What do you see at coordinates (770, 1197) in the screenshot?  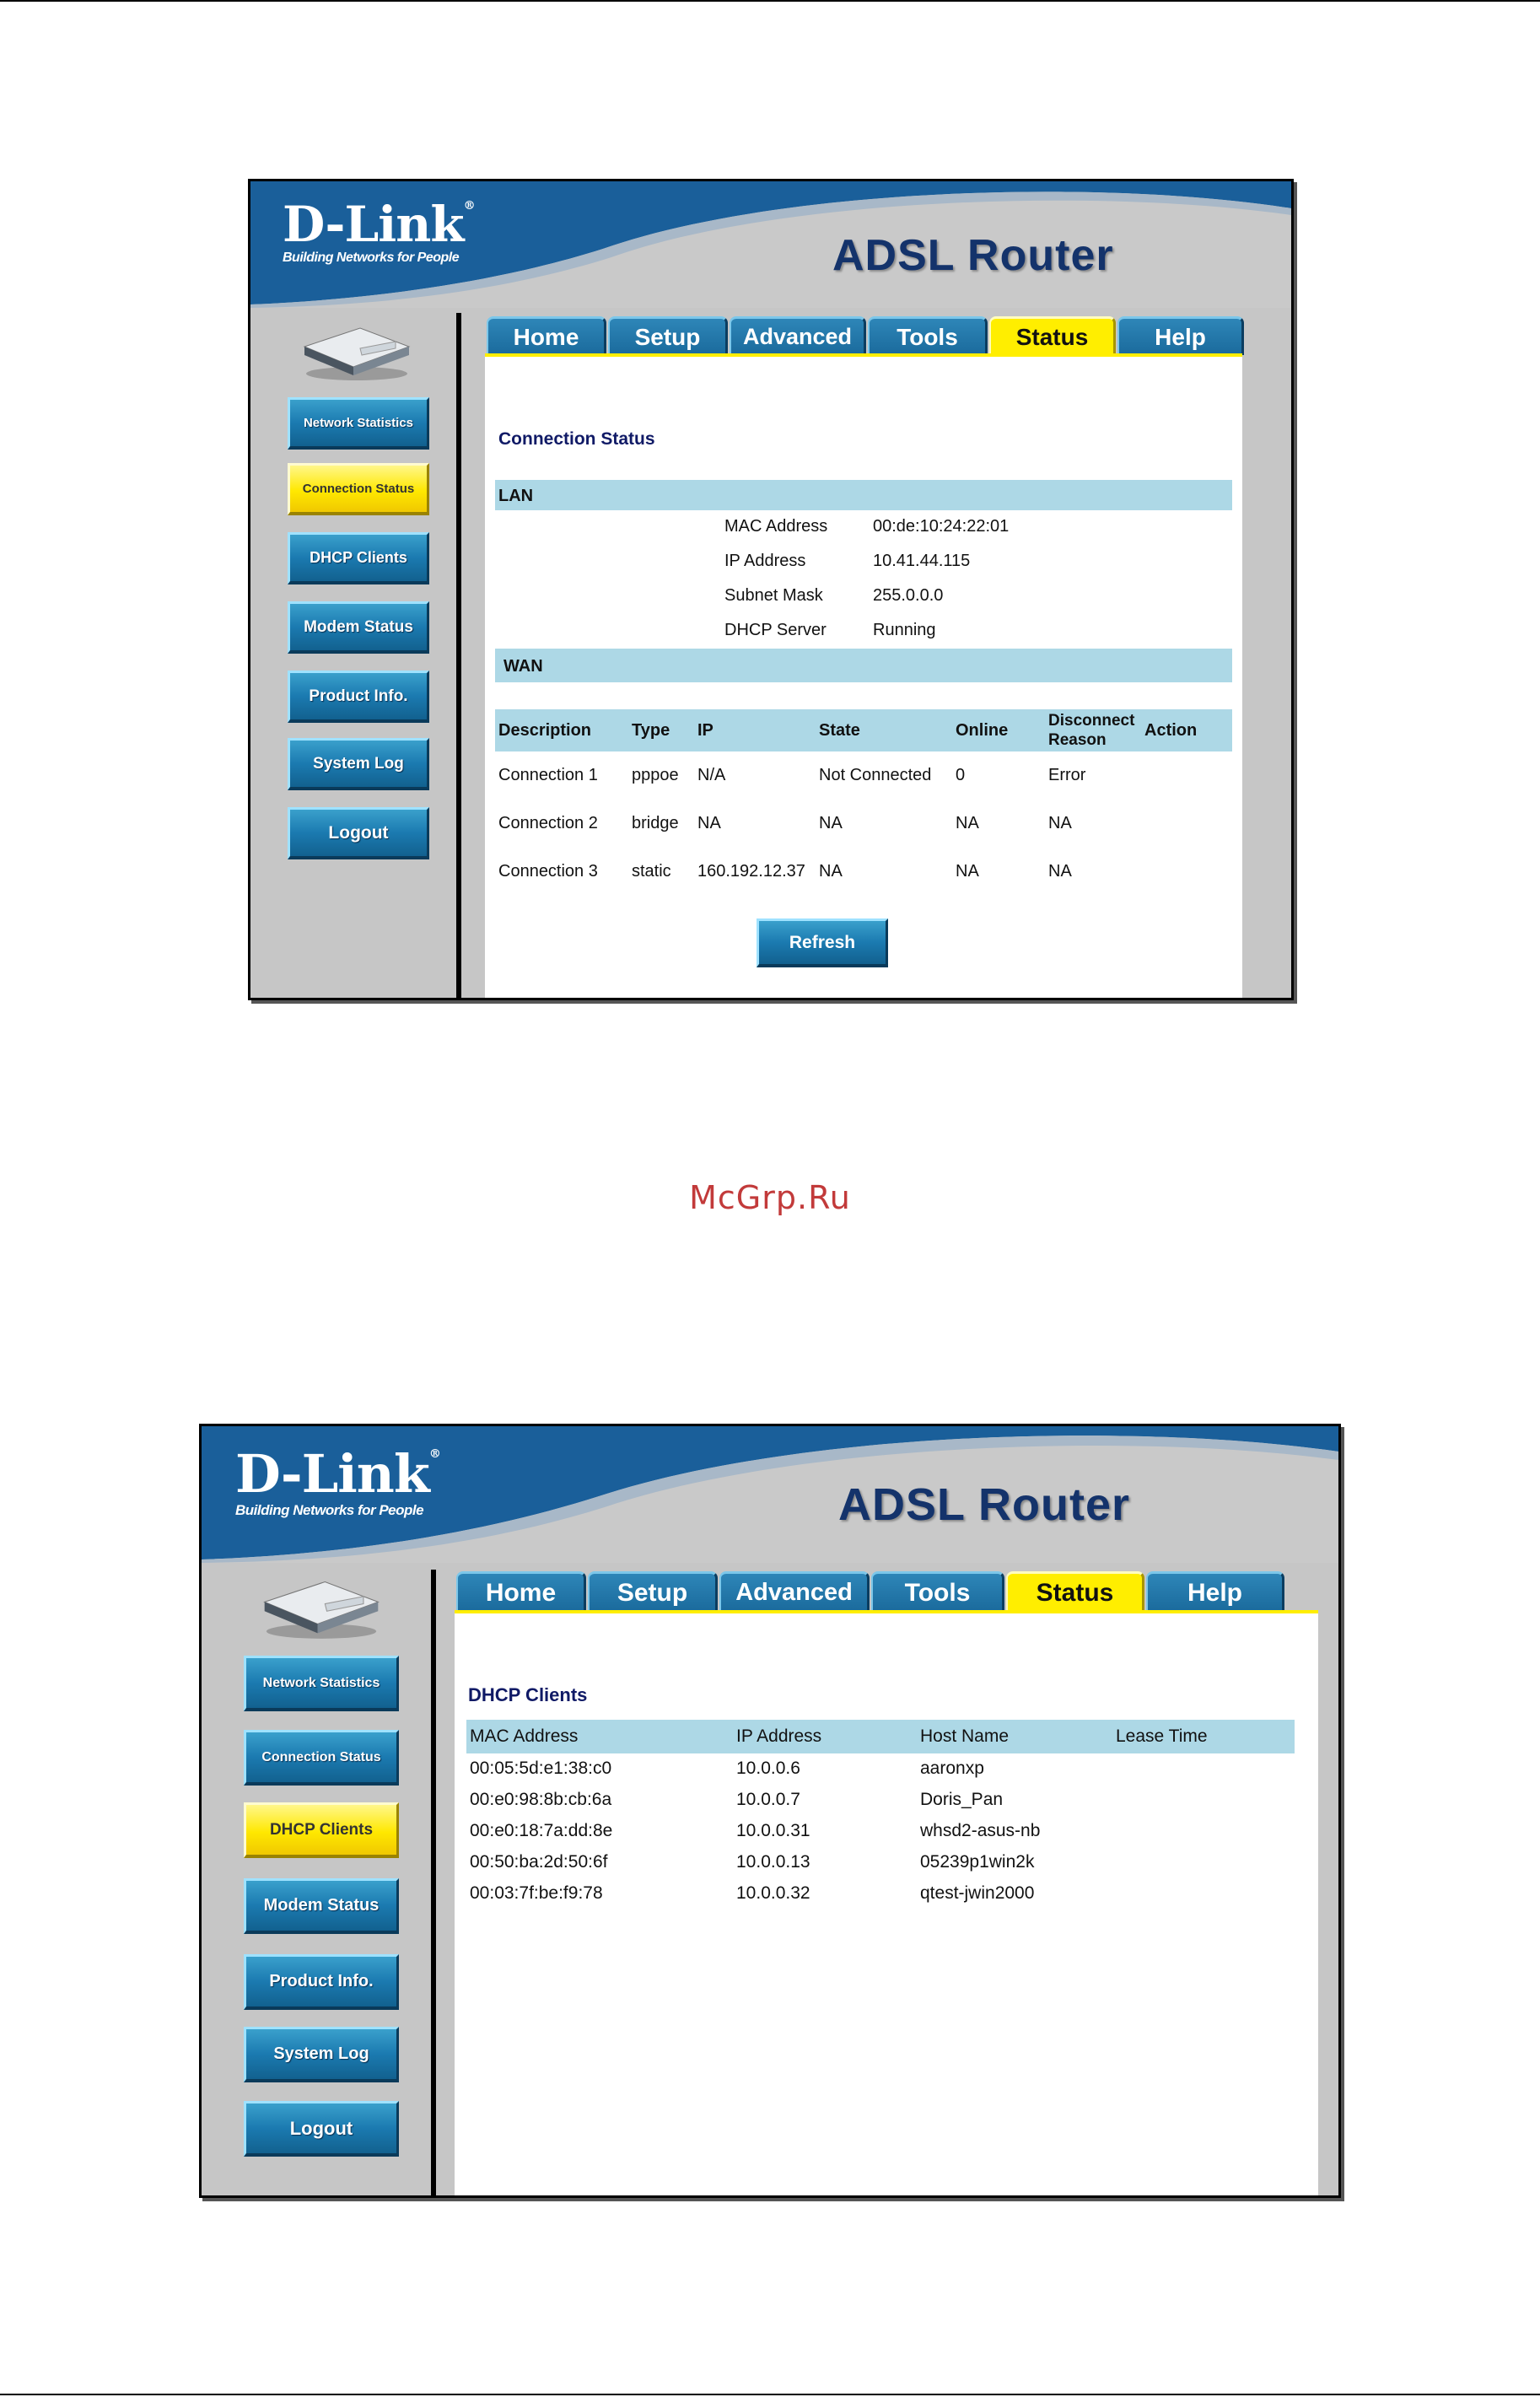 I see `watermark: McGrp.Ru` at bounding box center [770, 1197].